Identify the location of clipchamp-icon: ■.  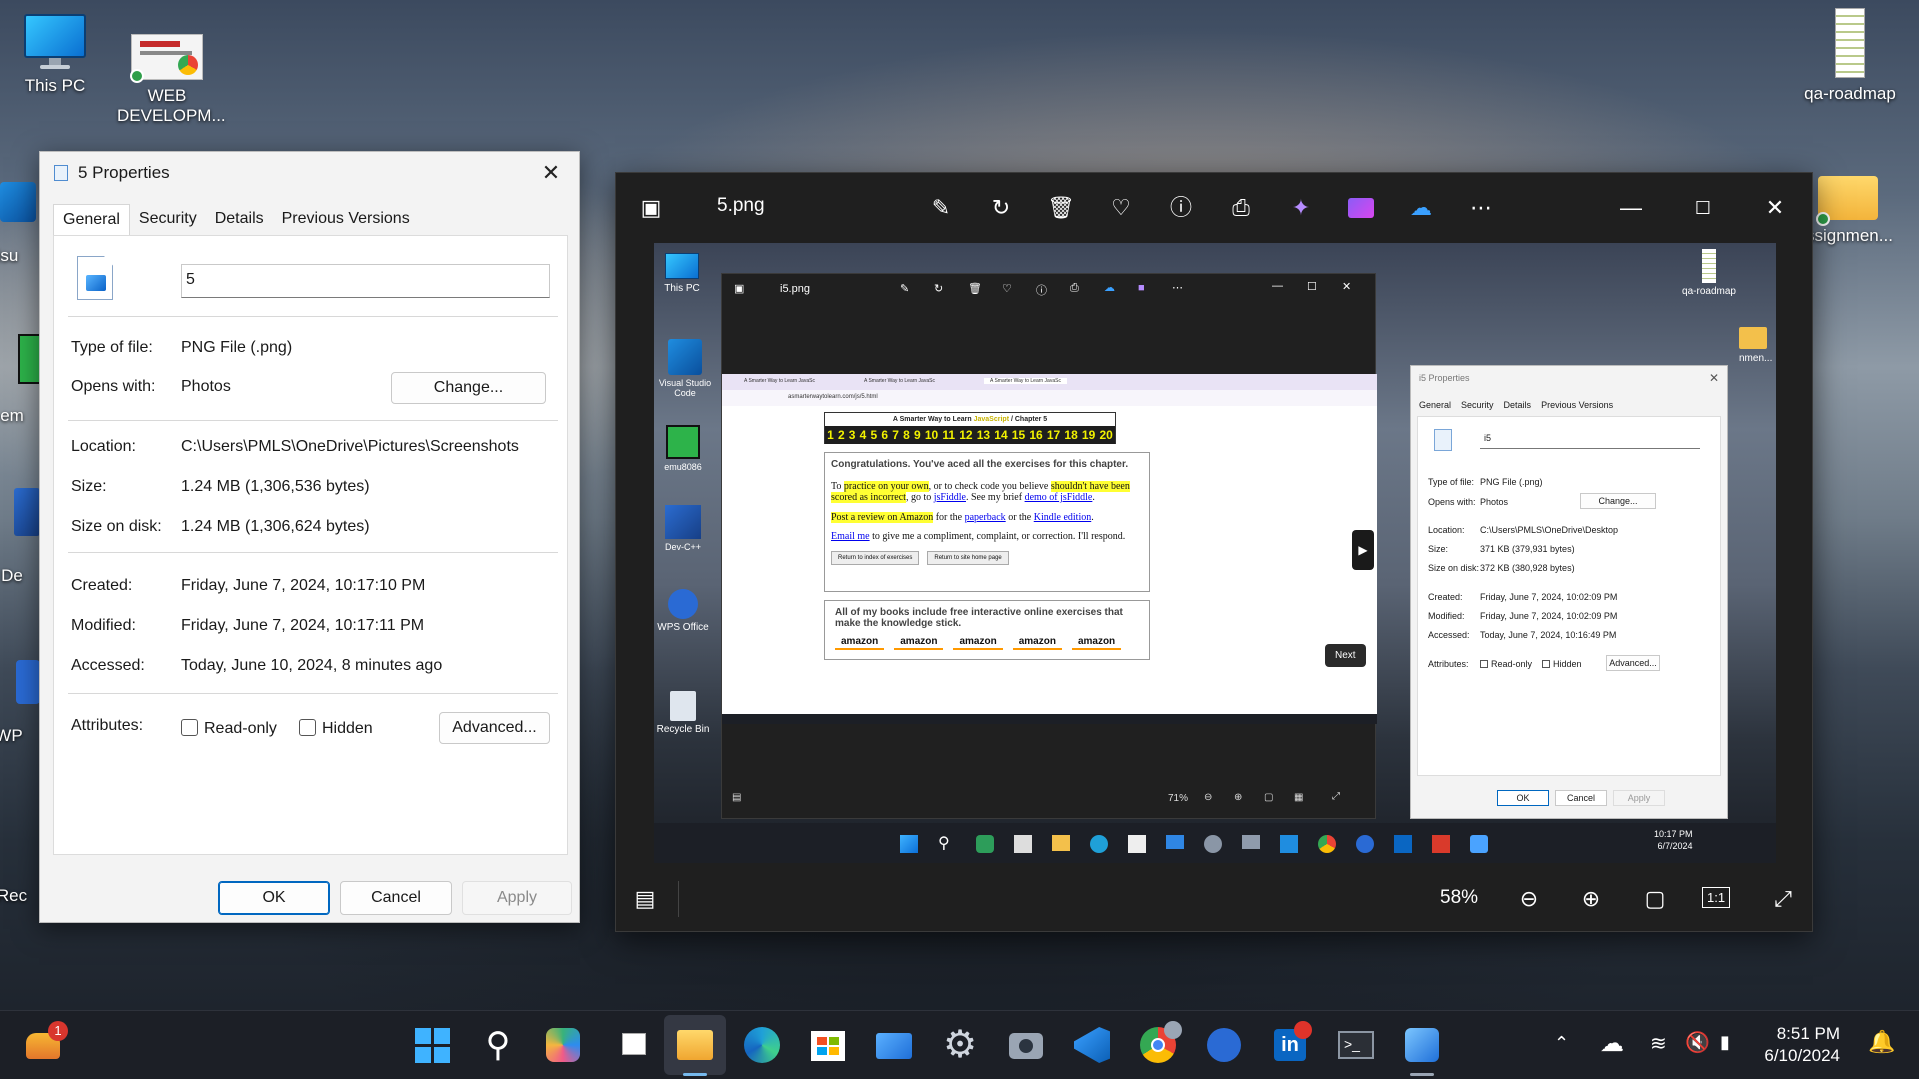
(1141, 288).